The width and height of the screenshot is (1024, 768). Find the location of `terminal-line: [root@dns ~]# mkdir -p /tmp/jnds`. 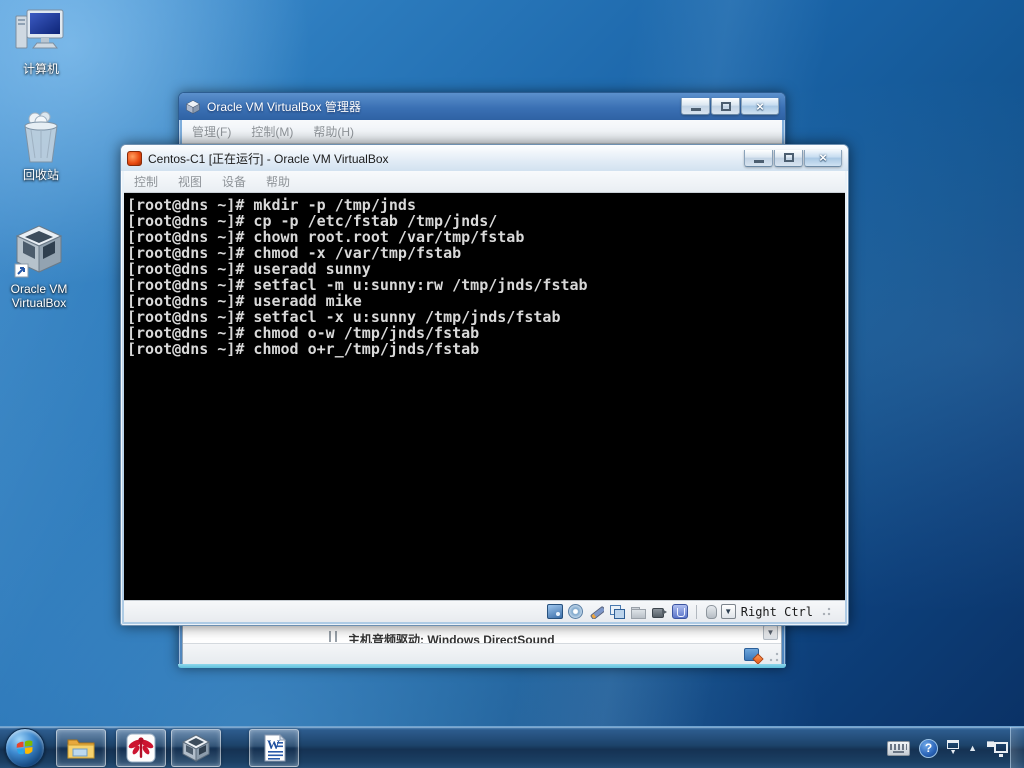

terminal-line: [root@dns ~]# mkdir -p /tmp/jnds is located at coordinates (271, 205).